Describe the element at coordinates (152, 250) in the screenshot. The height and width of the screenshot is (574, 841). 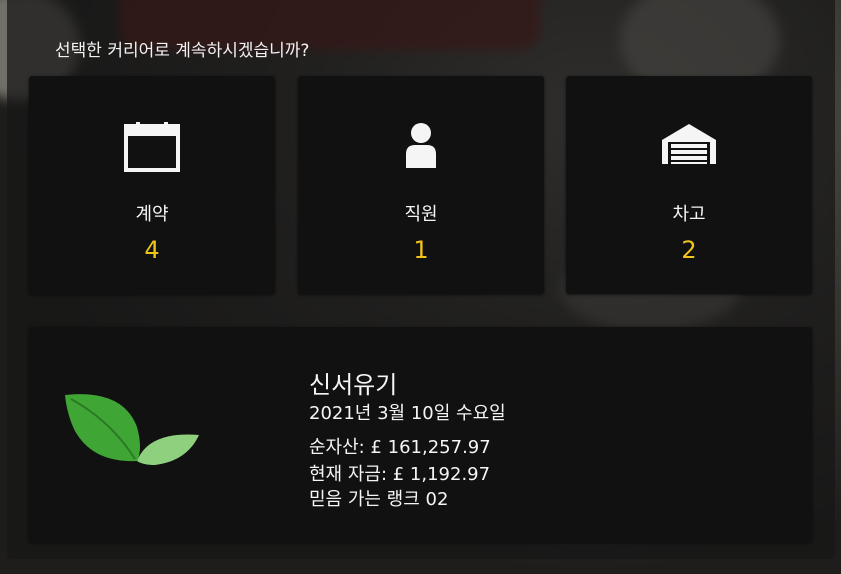
I see `stat-count: 4` at that location.